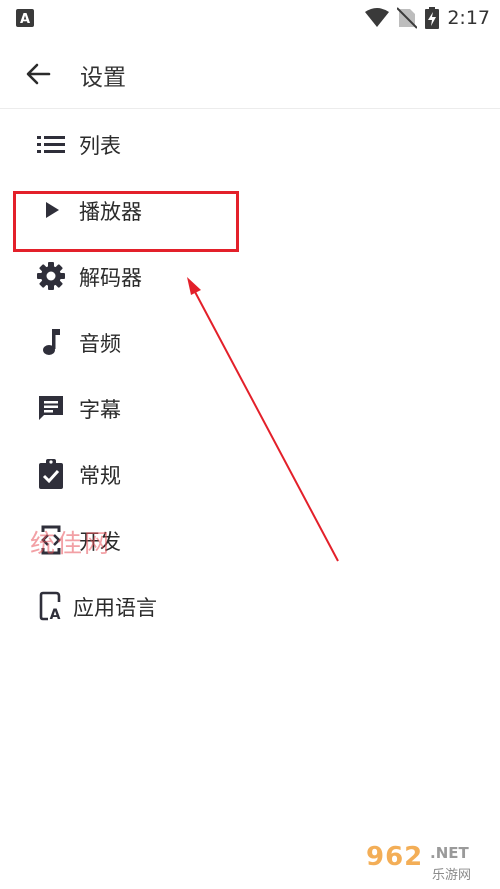  What do you see at coordinates (100, 146) in the screenshot?
I see `menu-item-label: 列表` at bounding box center [100, 146].